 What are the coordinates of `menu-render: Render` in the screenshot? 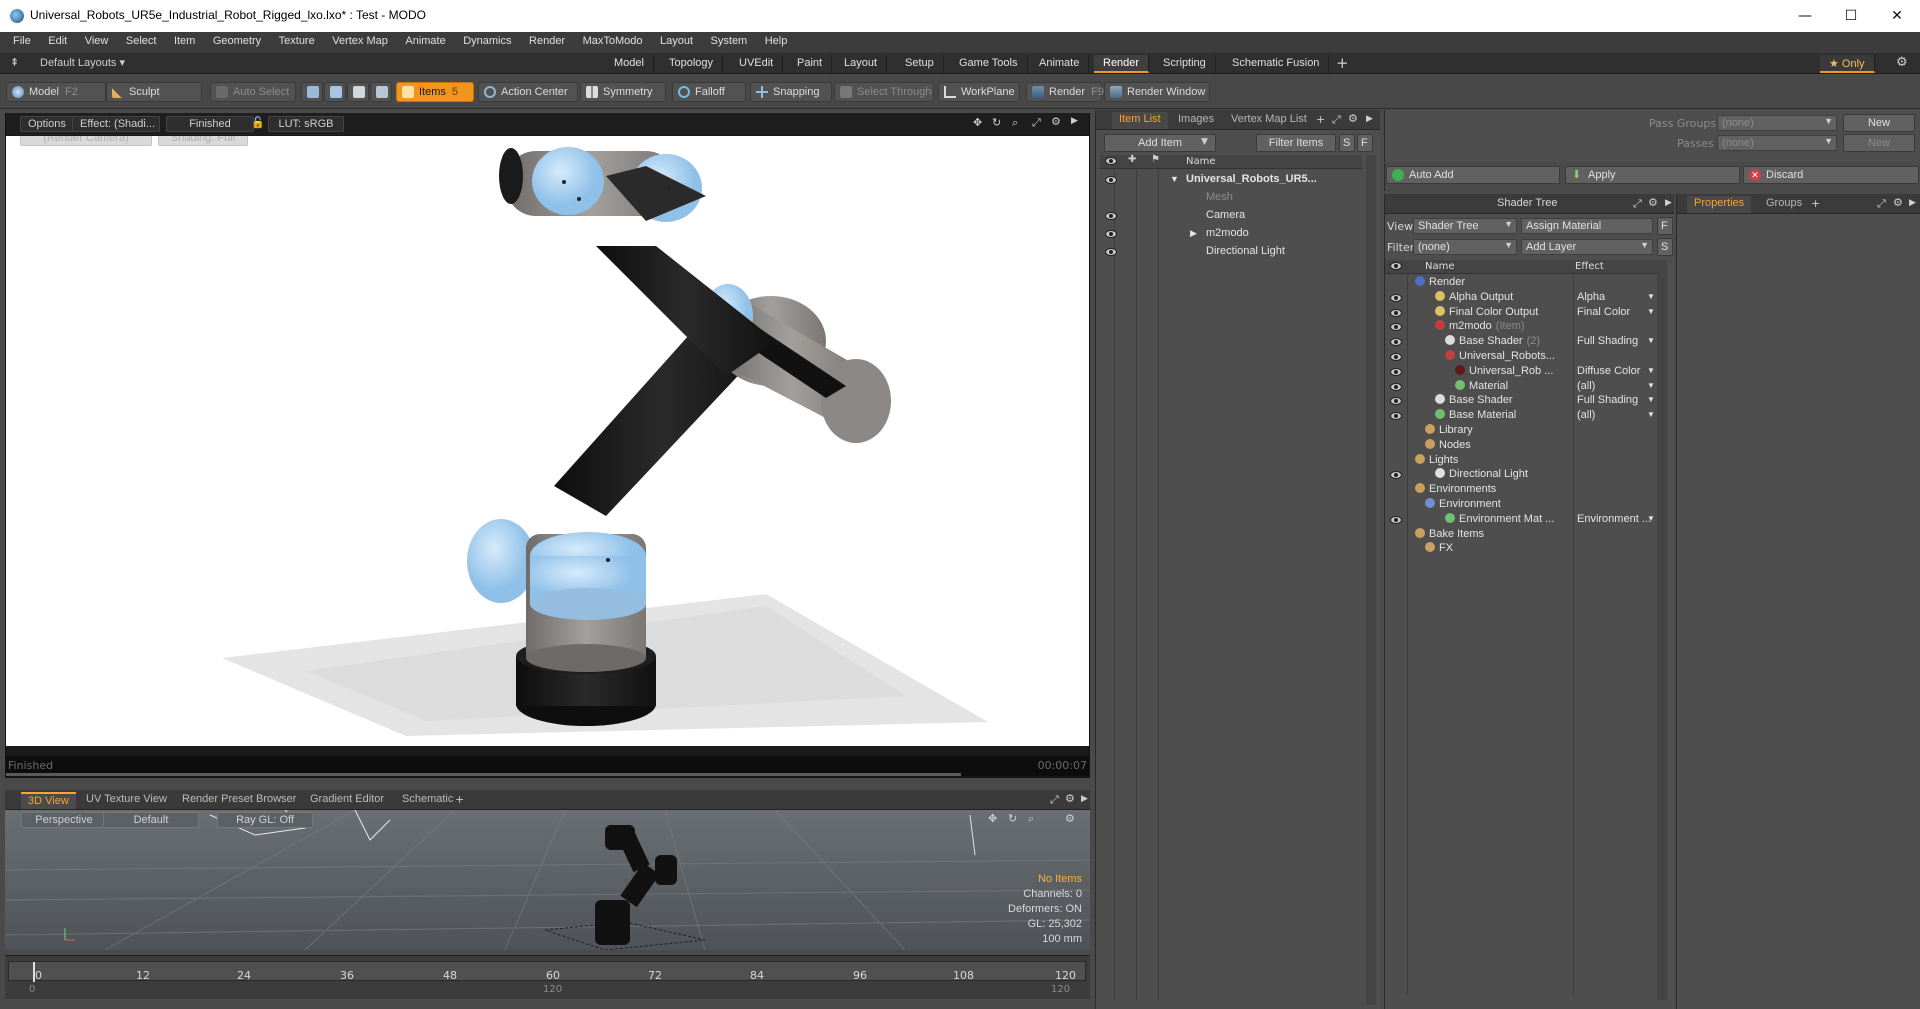 It's located at (547, 39).